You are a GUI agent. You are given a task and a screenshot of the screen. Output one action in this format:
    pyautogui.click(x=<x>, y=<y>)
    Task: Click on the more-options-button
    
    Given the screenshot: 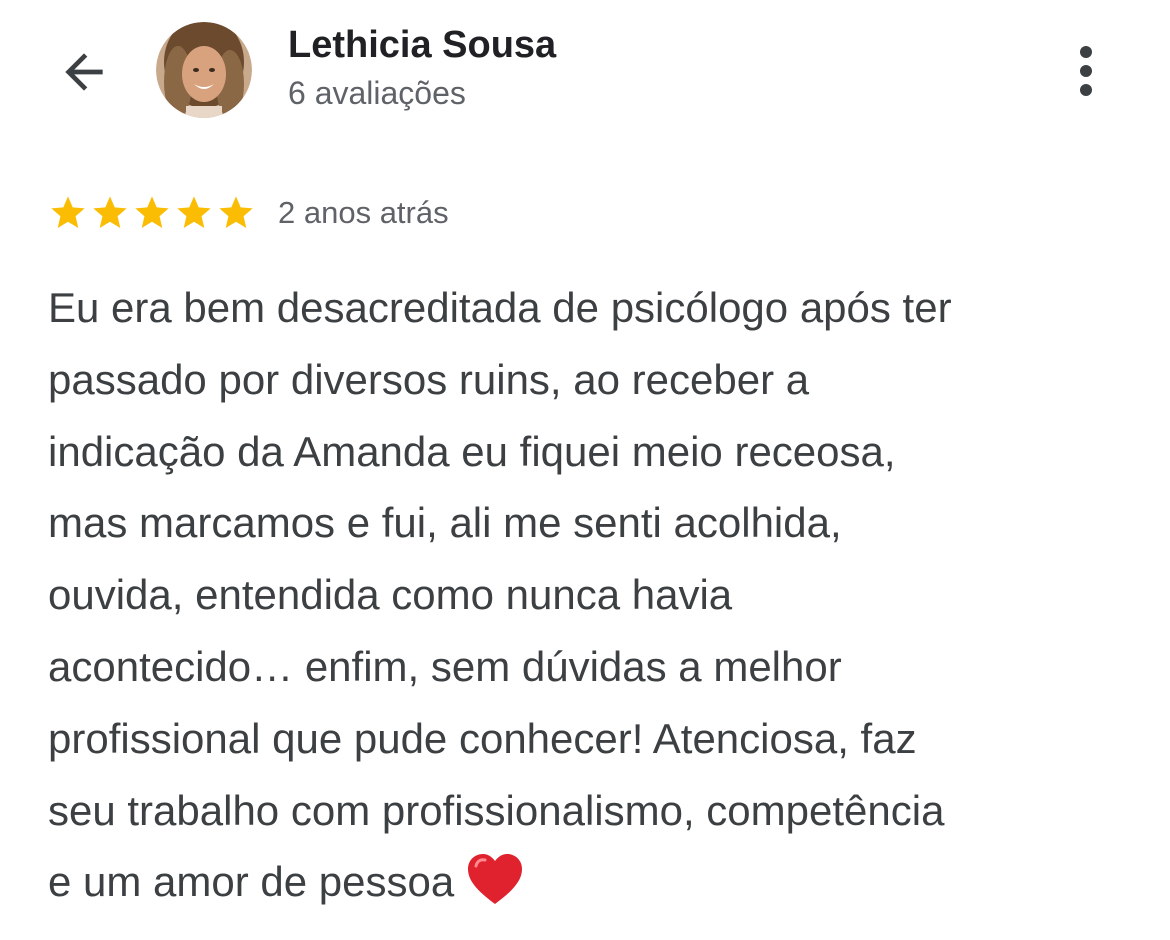 What is the action you would take?
    pyautogui.click(x=1086, y=72)
    